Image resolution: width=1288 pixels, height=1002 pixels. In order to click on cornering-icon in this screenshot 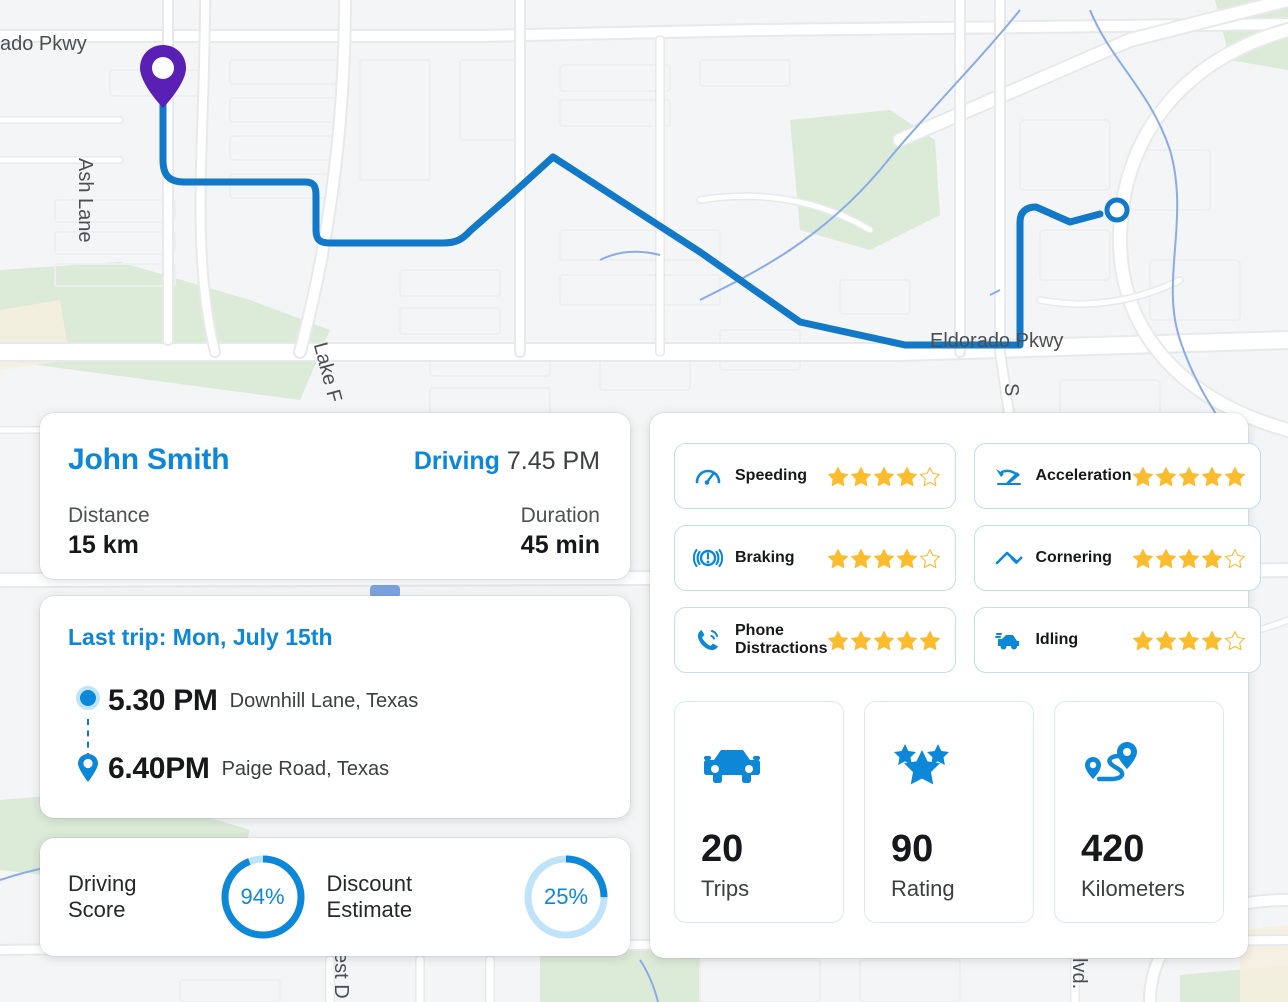, I will do `click(1008, 558)`.